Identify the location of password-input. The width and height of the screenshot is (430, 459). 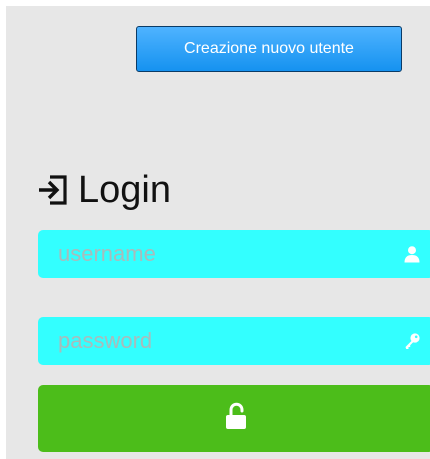
(214, 341).